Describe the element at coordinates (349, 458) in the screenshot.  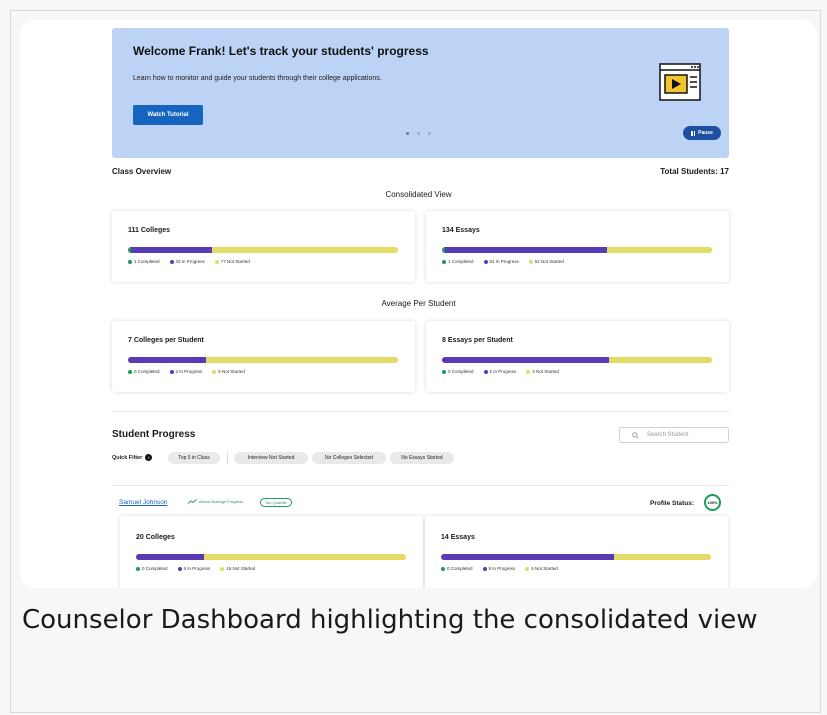
I see `filter-no-colleges-selected: No Colleges Selected` at that location.